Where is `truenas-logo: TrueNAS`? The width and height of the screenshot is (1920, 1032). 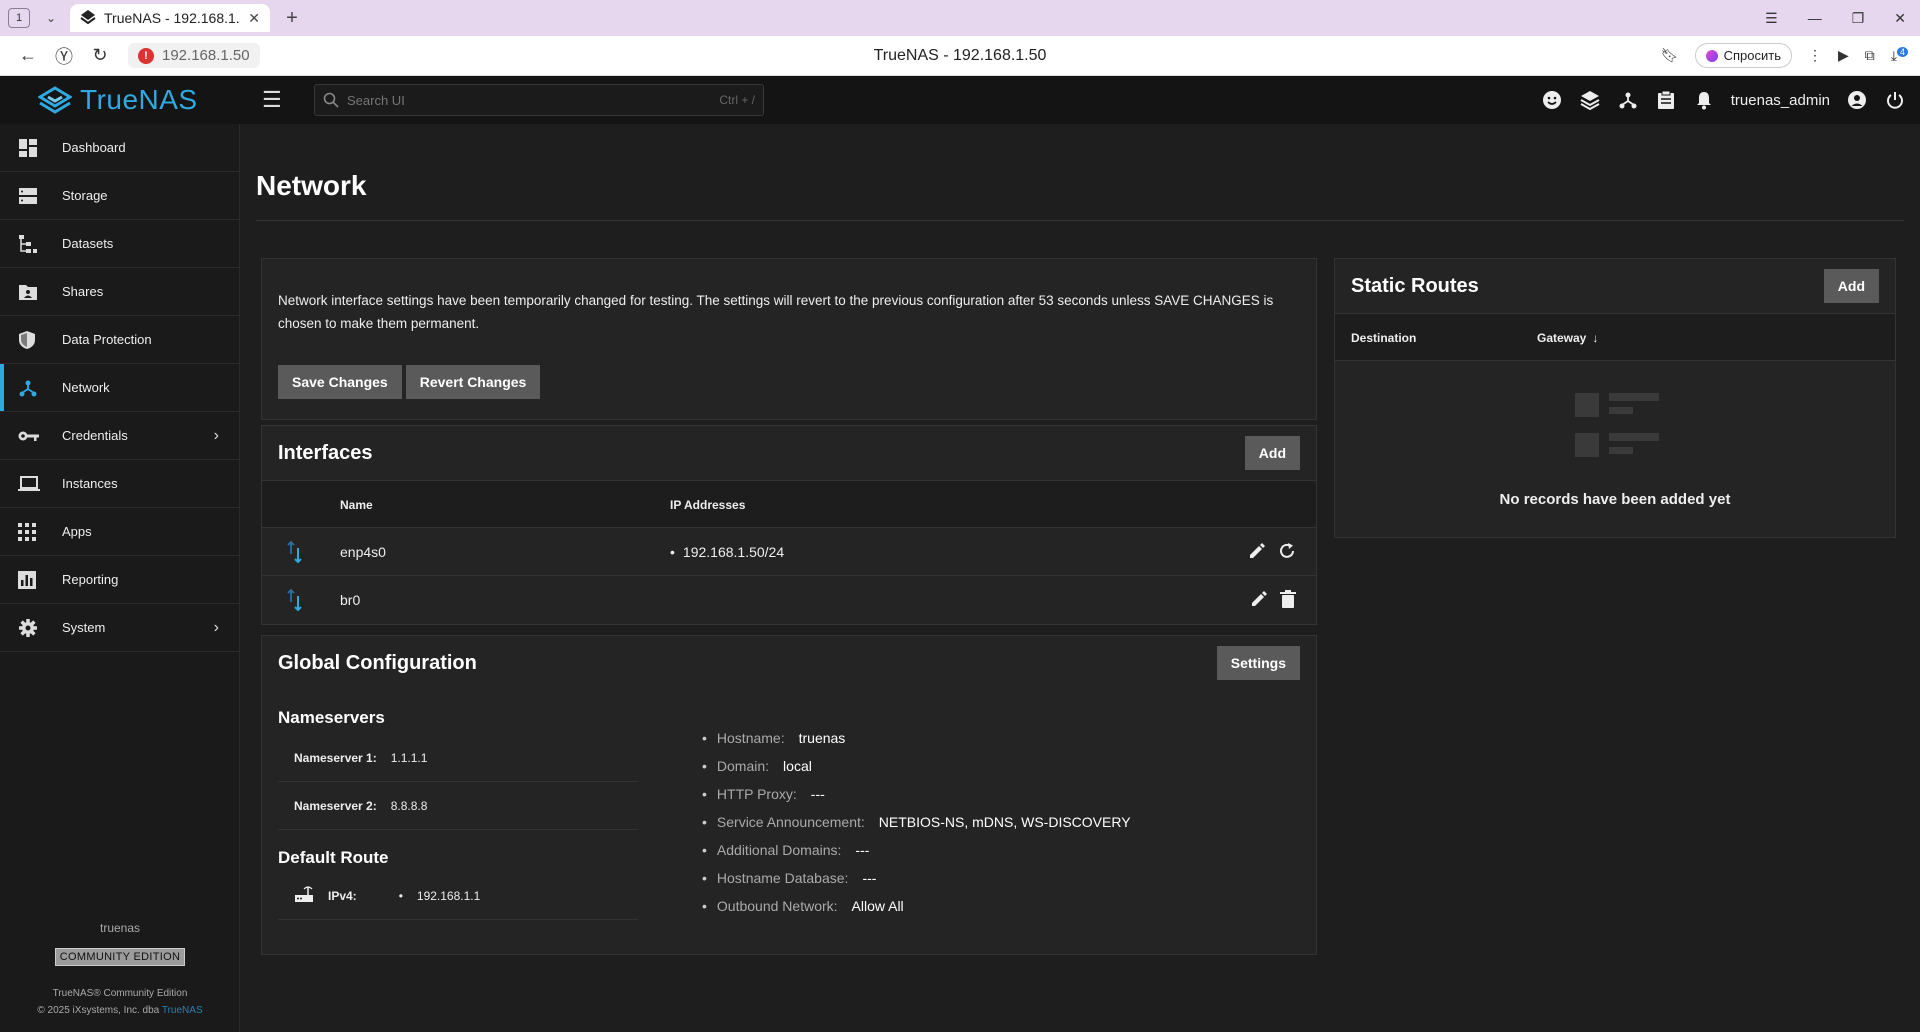
truenas-logo: TrueNAS is located at coordinates (120, 100).